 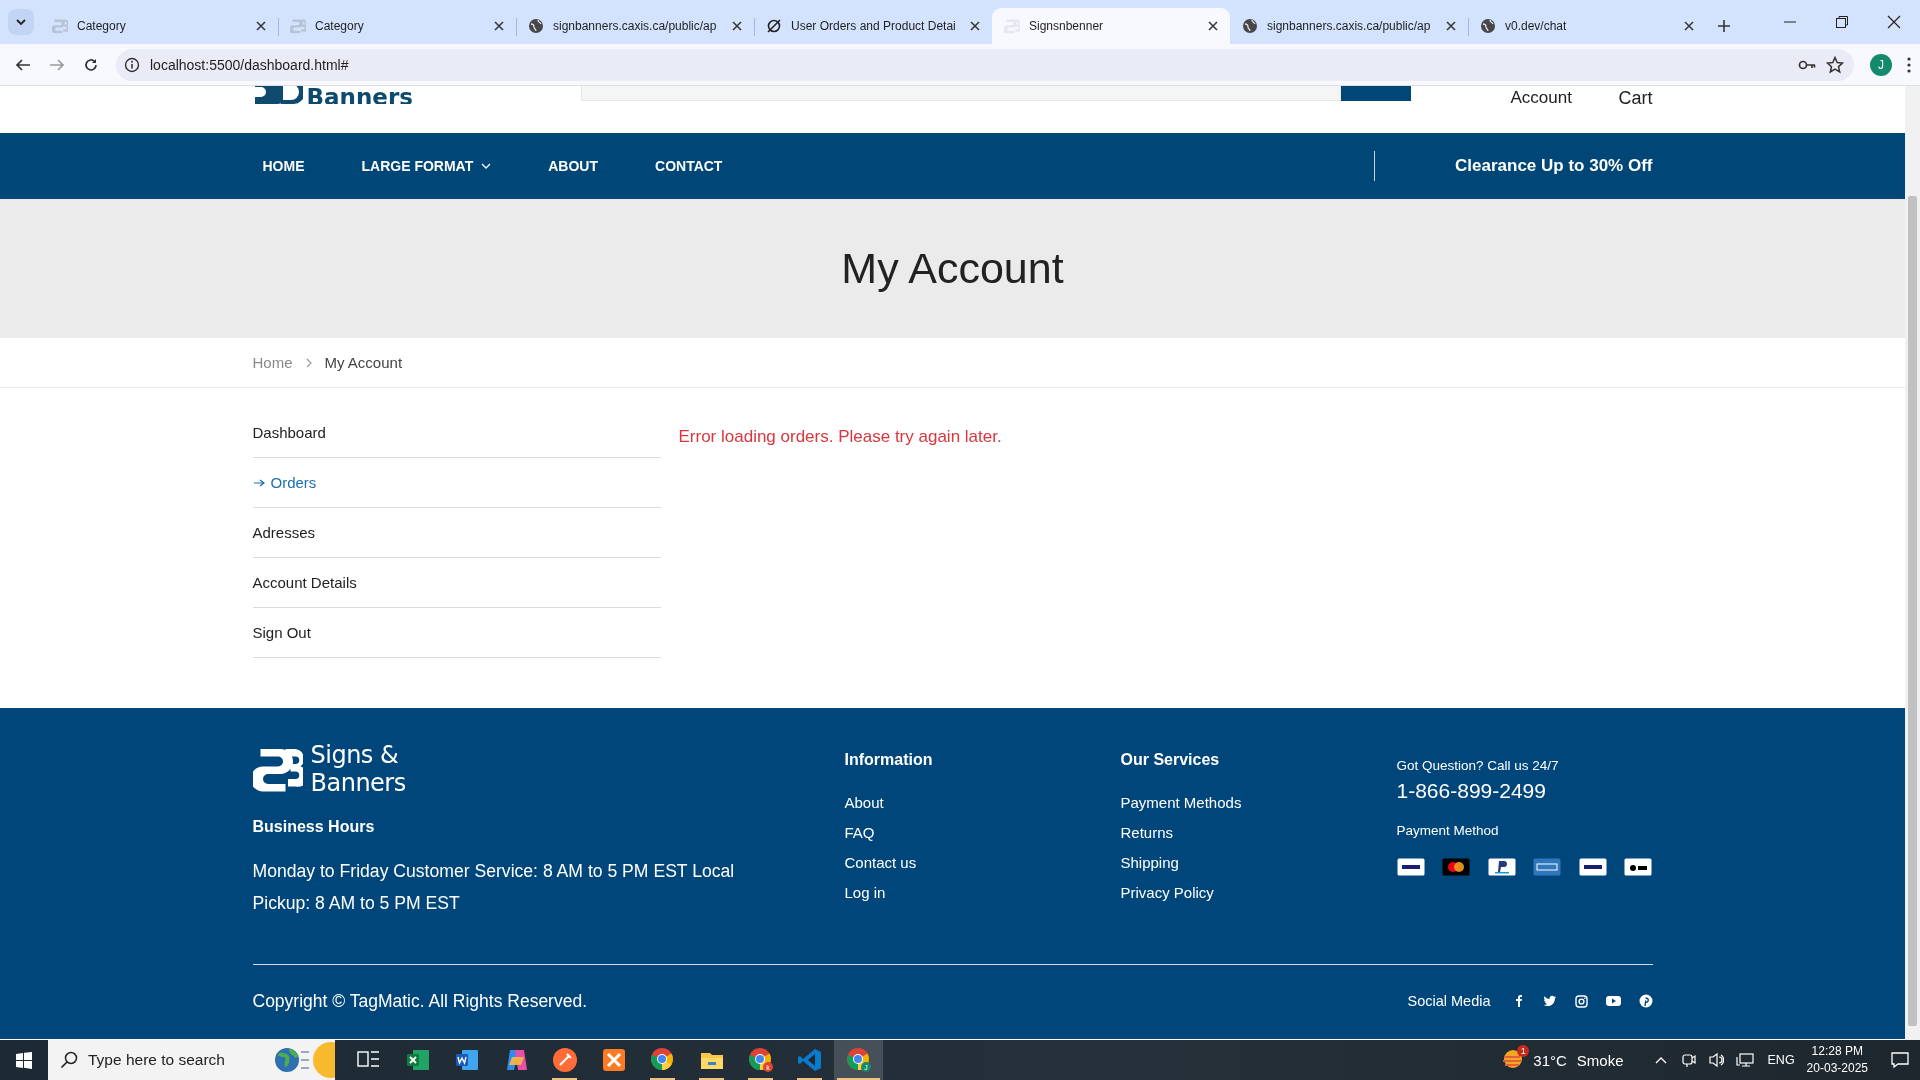 What do you see at coordinates (466, 1060) in the screenshot?
I see `document-icon` at bounding box center [466, 1060].